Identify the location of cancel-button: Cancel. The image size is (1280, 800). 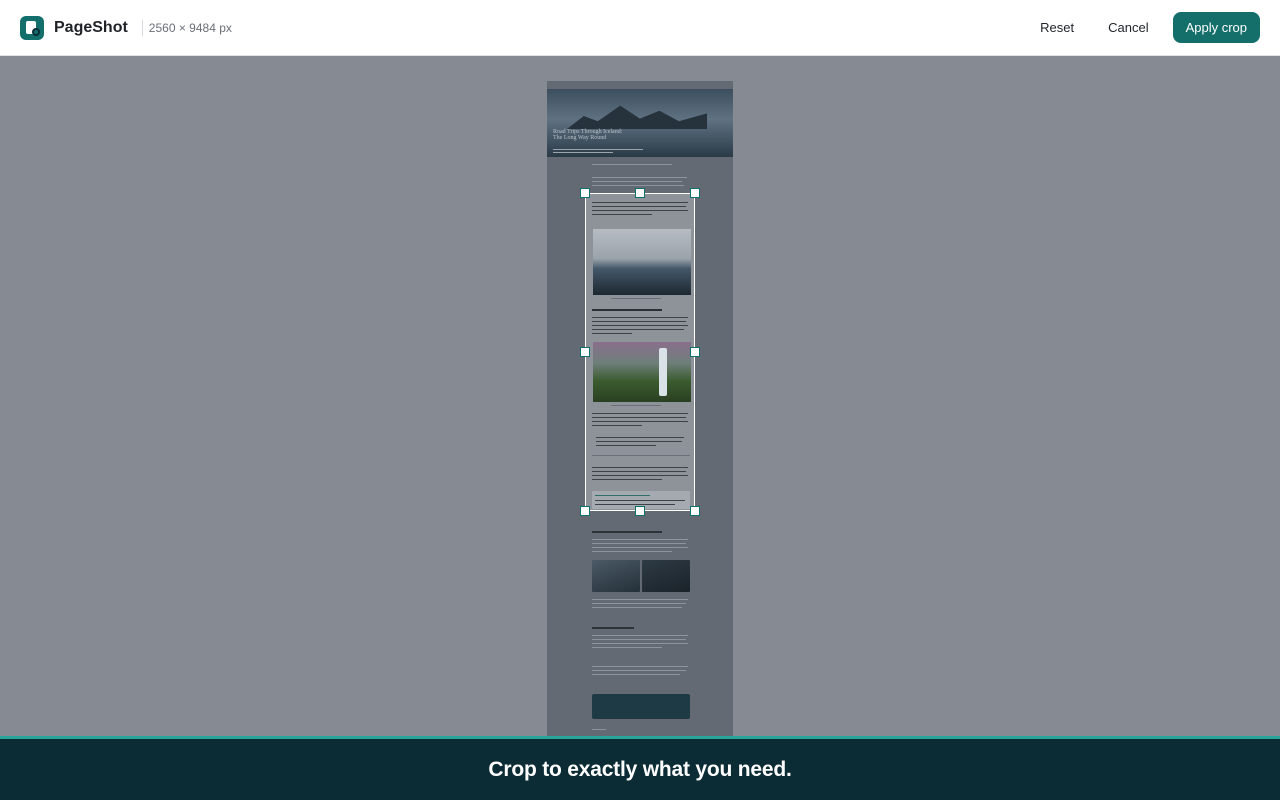
(1128, 27).